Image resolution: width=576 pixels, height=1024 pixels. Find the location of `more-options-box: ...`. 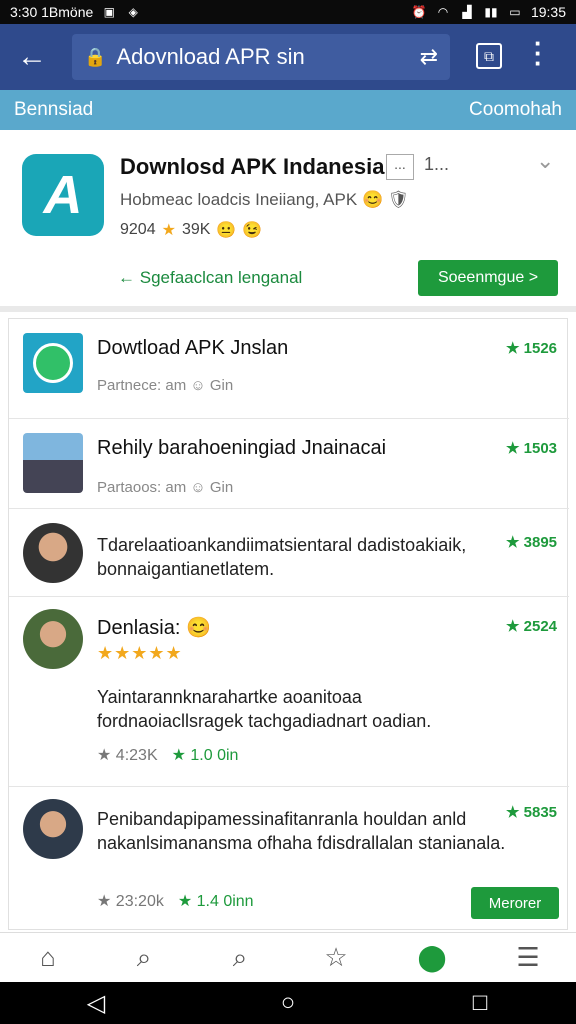

more-options-box: ... is located at coordinates (400, 167).